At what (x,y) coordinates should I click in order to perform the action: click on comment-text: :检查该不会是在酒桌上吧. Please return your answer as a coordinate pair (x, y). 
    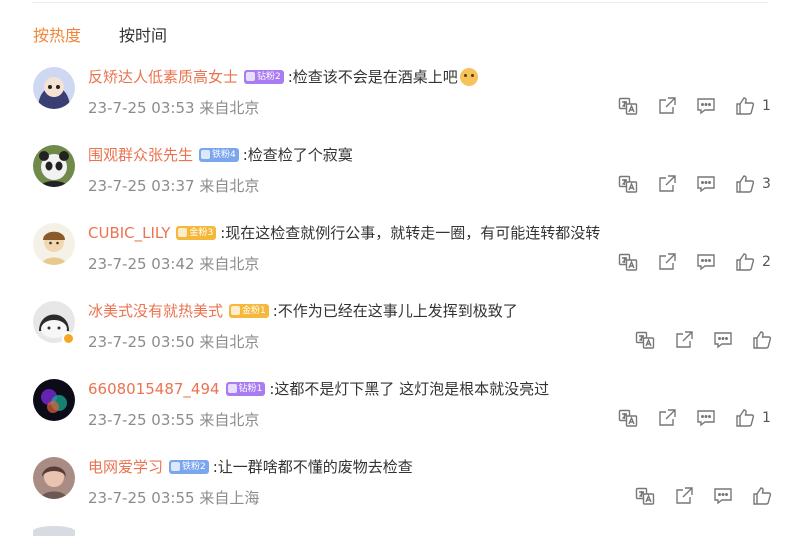
    Looking at the image, I should click on (372, 77).